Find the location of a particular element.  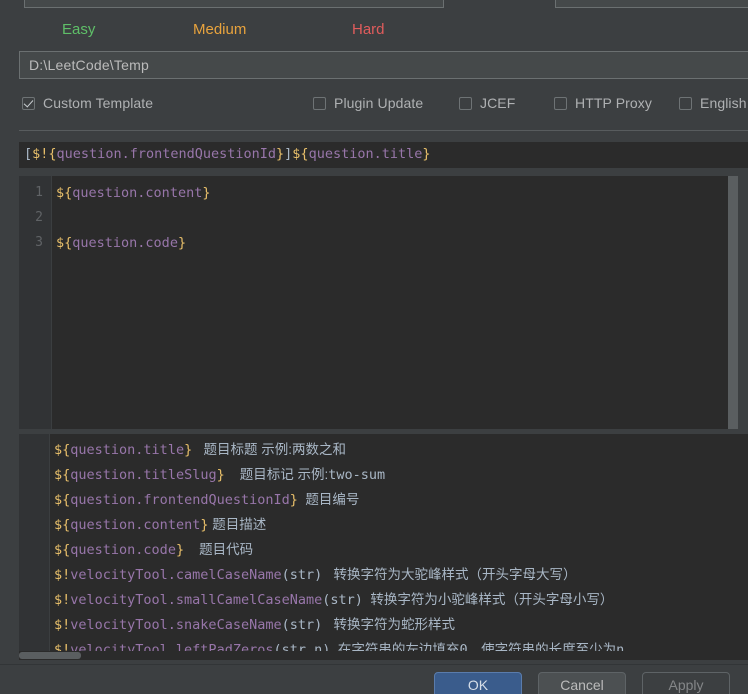

hint-5-token-1: velocityTool.camelCaseName is located at coordinates (176, 575).